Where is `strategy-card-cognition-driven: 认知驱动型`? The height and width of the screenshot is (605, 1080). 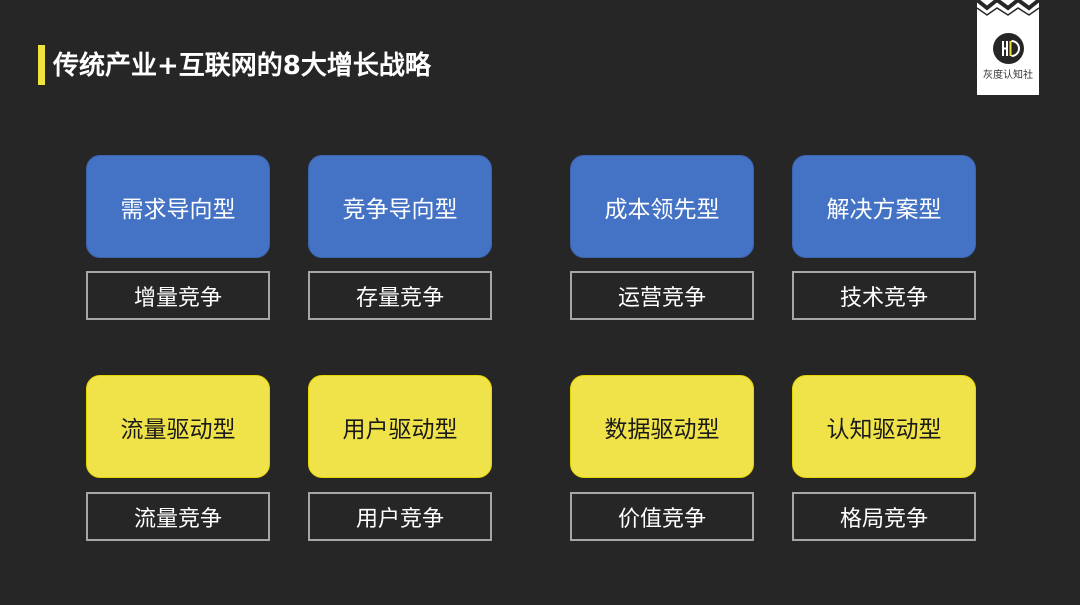
strategy-card-cognition-driven: 认知驱动型 is located at coordinates (884, 426).